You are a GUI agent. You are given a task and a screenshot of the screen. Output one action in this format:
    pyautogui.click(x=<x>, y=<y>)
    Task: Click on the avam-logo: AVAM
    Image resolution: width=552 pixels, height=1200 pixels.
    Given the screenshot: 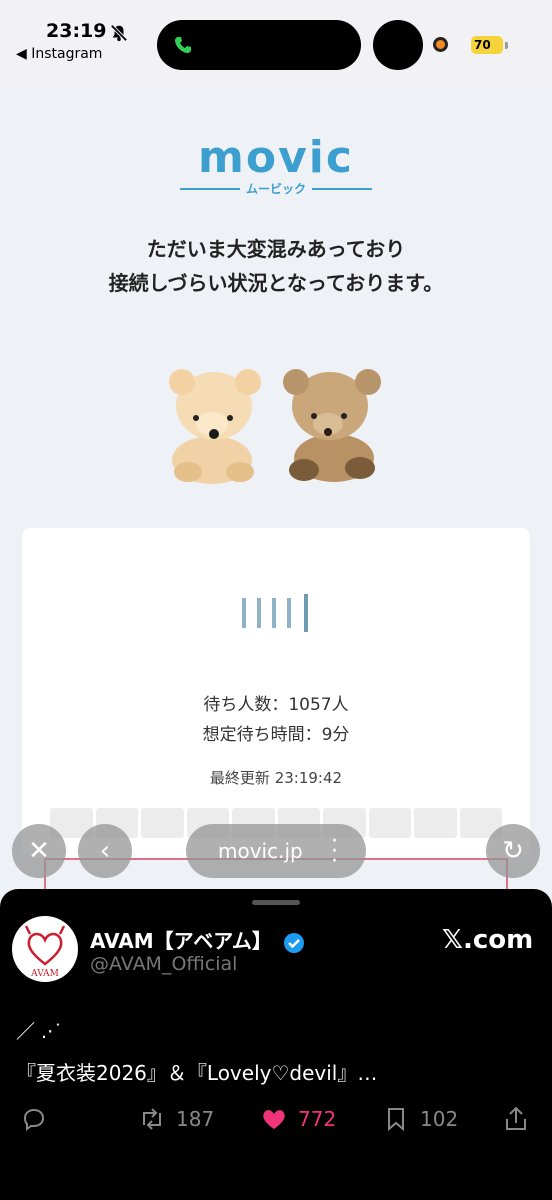 What is the action you would take?
    pyautogui.click(x=45, y=952)
    